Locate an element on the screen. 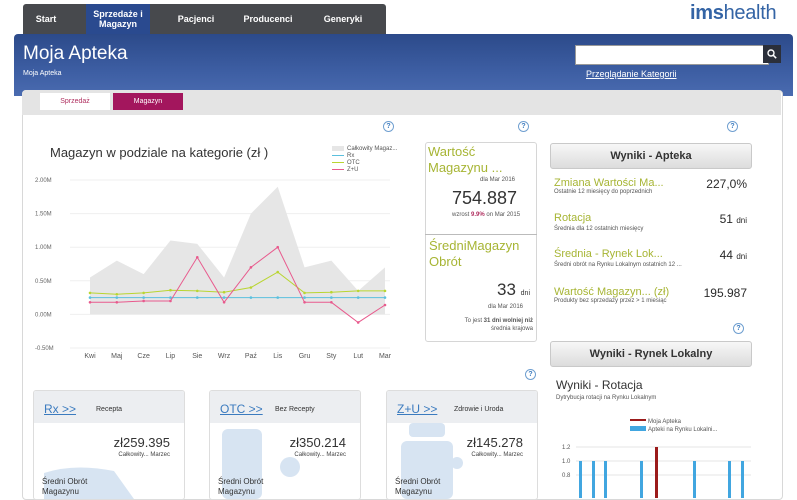  x-tick-label: Cze is located at coordinates (143, 356).